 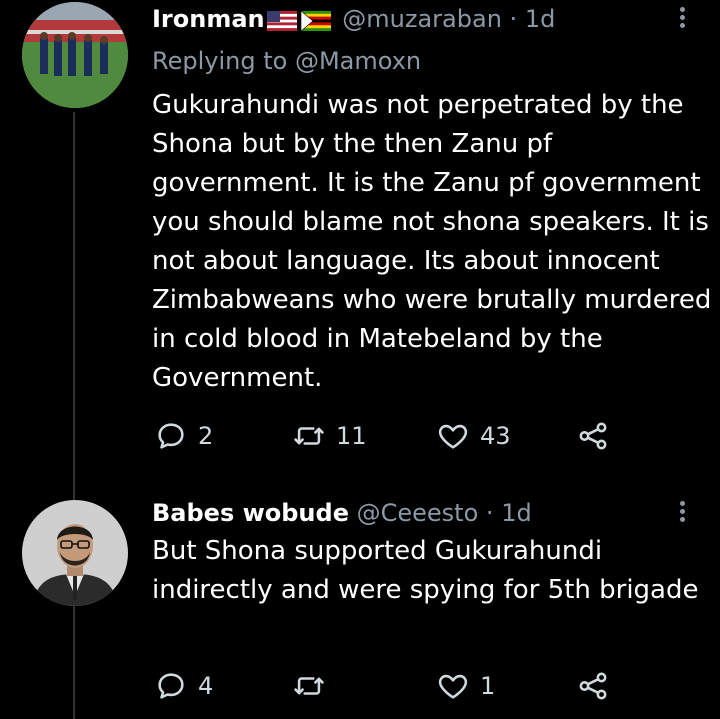 What do you see at coordinates (206, 686) in the screenshot?
I see `reply-count: 4` at bounding box center [206, 686].